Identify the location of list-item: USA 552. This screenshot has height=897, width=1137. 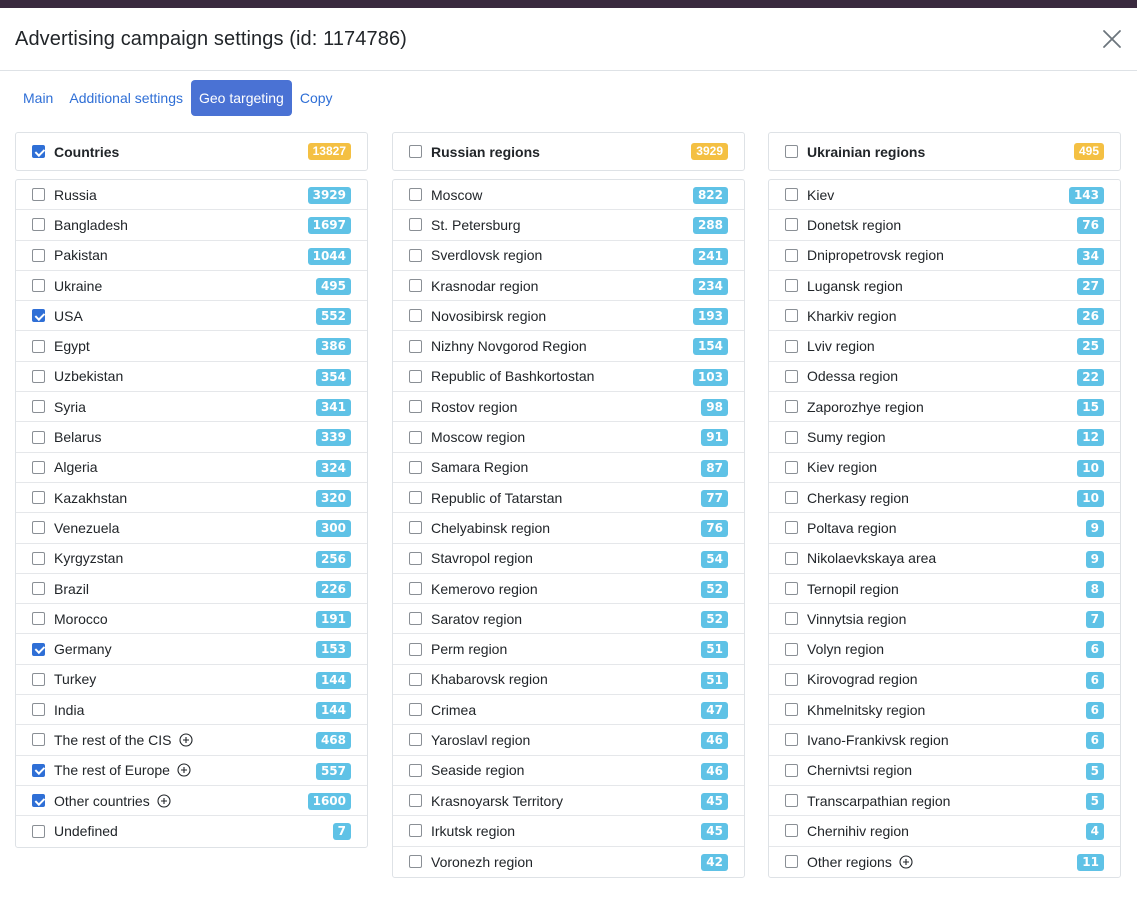
(191, 316).